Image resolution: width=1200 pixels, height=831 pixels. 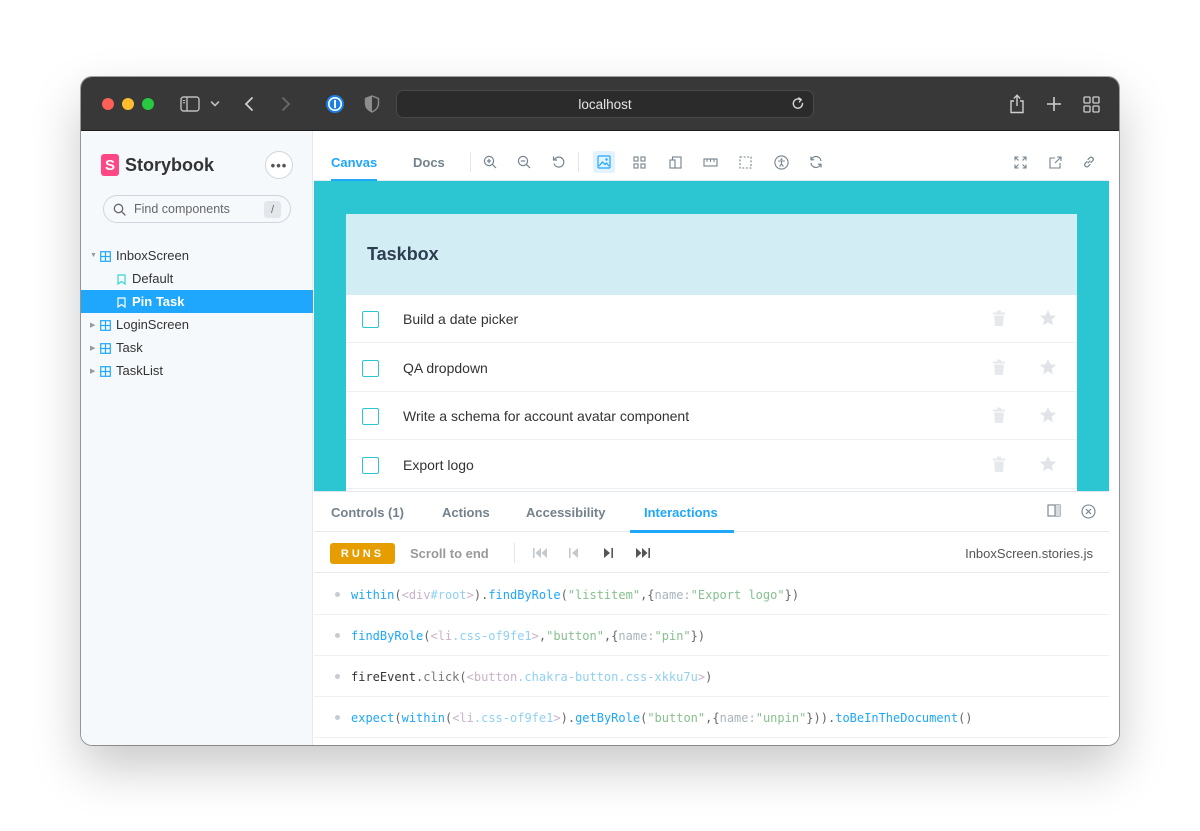 What do you see at coordinates (354, 162) in the screenshot?
I see `tab-canvas: Canvas` at bounding box center [354, 162].